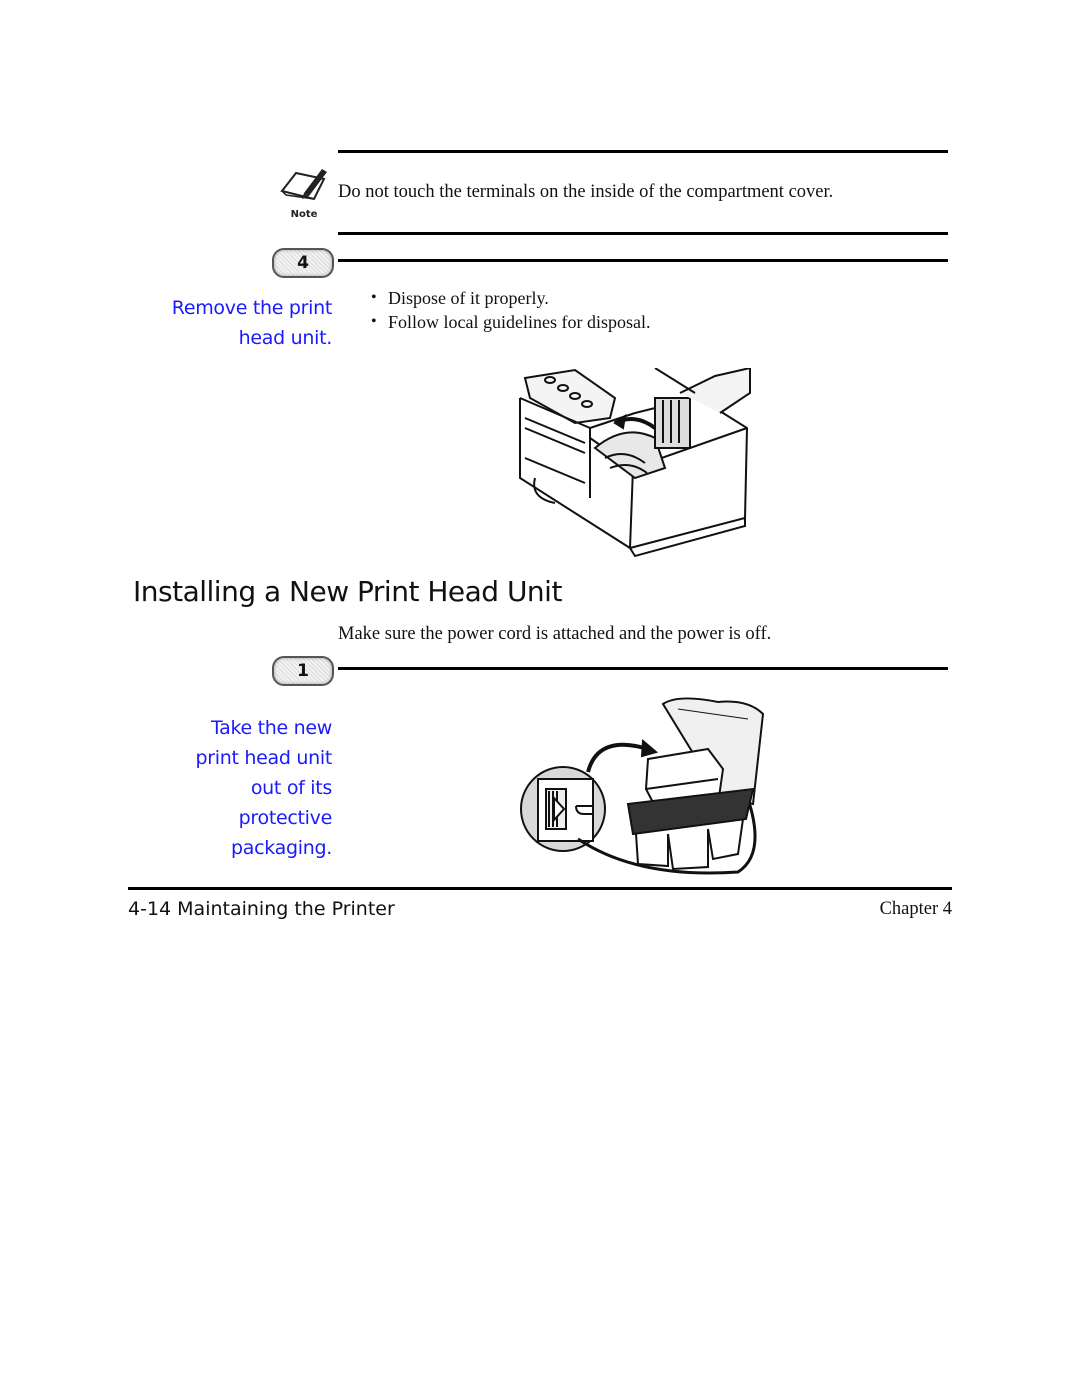 The height and width of the screenshot is (1397, 1080). I want to click on print-head-illustration, so click(643, 786).